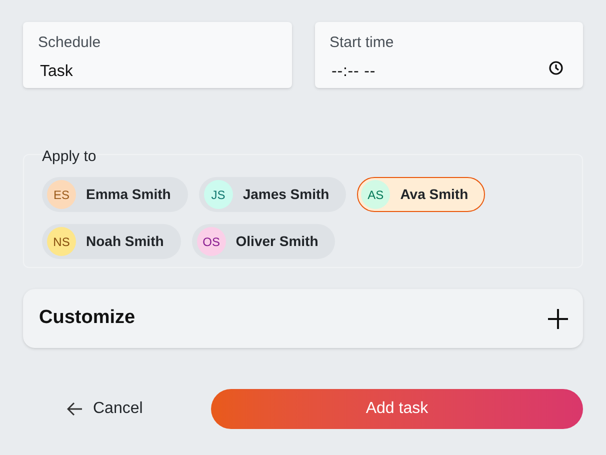  What do you see at coordinates (303, 318) in the screenshot?
I see `customize-panel: Customize` at bounding box center [303, 318].